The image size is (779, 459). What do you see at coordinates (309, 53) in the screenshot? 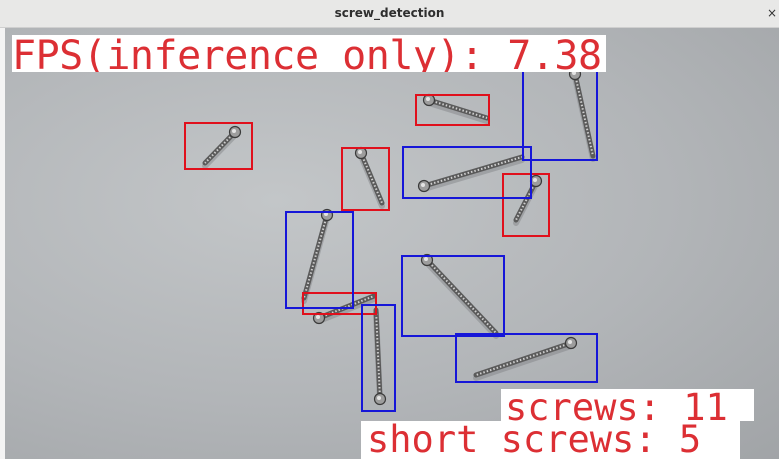
I see `fps-readout: FPS(inference only): 7.38` at bounding box center [309, 53].